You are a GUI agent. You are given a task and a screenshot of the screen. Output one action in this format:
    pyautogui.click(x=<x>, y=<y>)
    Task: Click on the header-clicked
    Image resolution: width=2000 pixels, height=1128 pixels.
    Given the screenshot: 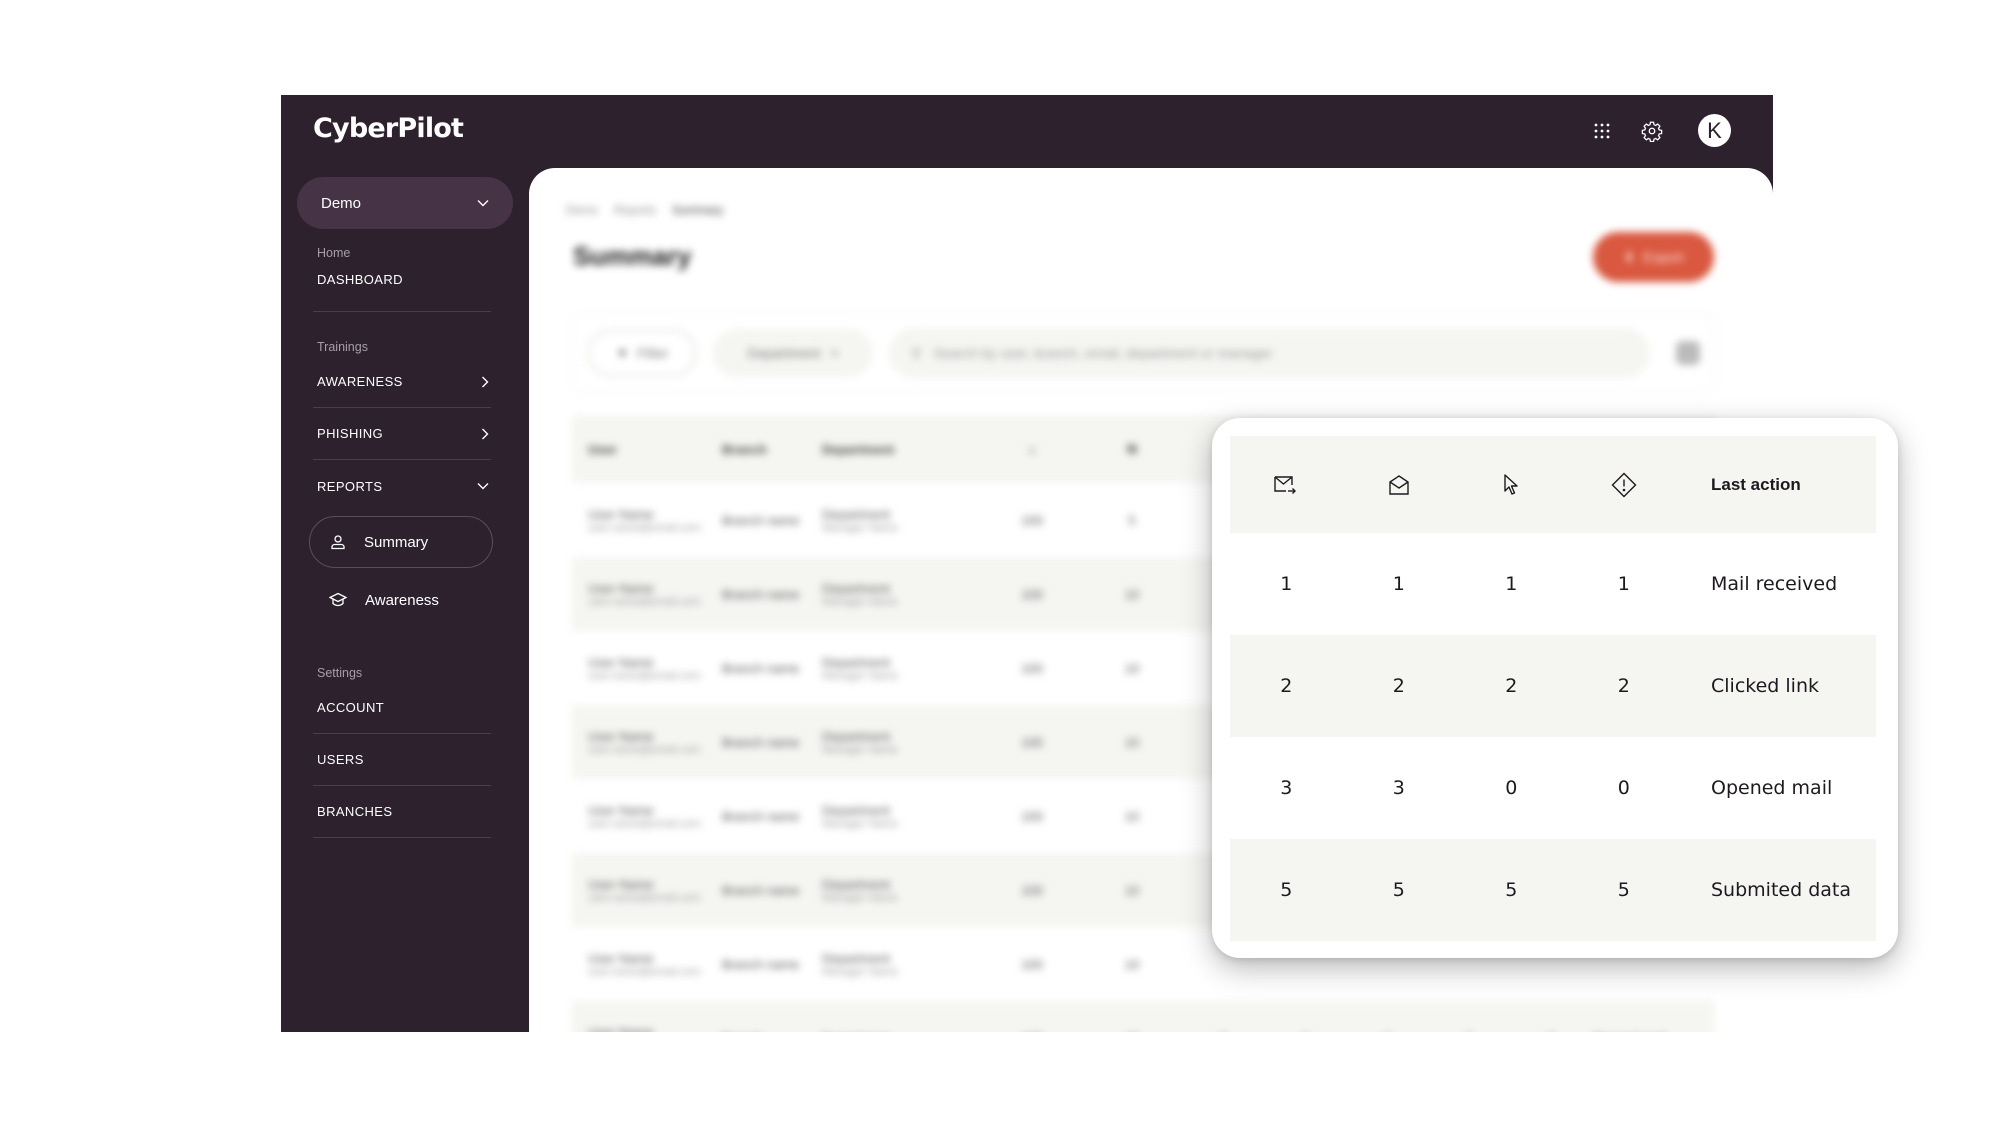 What is the action you would take?
    pyautogui.click(x=1511, y=485)
    